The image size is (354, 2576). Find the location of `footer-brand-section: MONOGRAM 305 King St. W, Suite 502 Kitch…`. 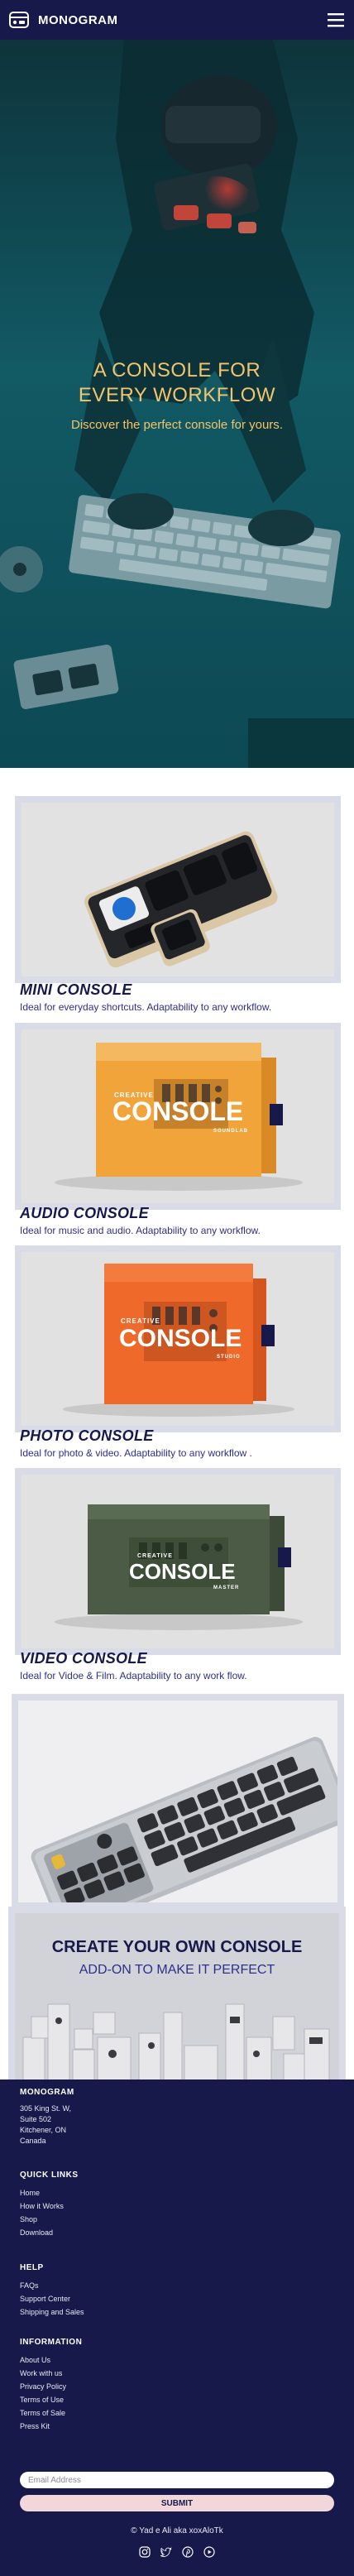

footer-brand-section: MONOGRAM 305 King St. W, Suite 502 Kitch… is located at coordinates (47, 2118).